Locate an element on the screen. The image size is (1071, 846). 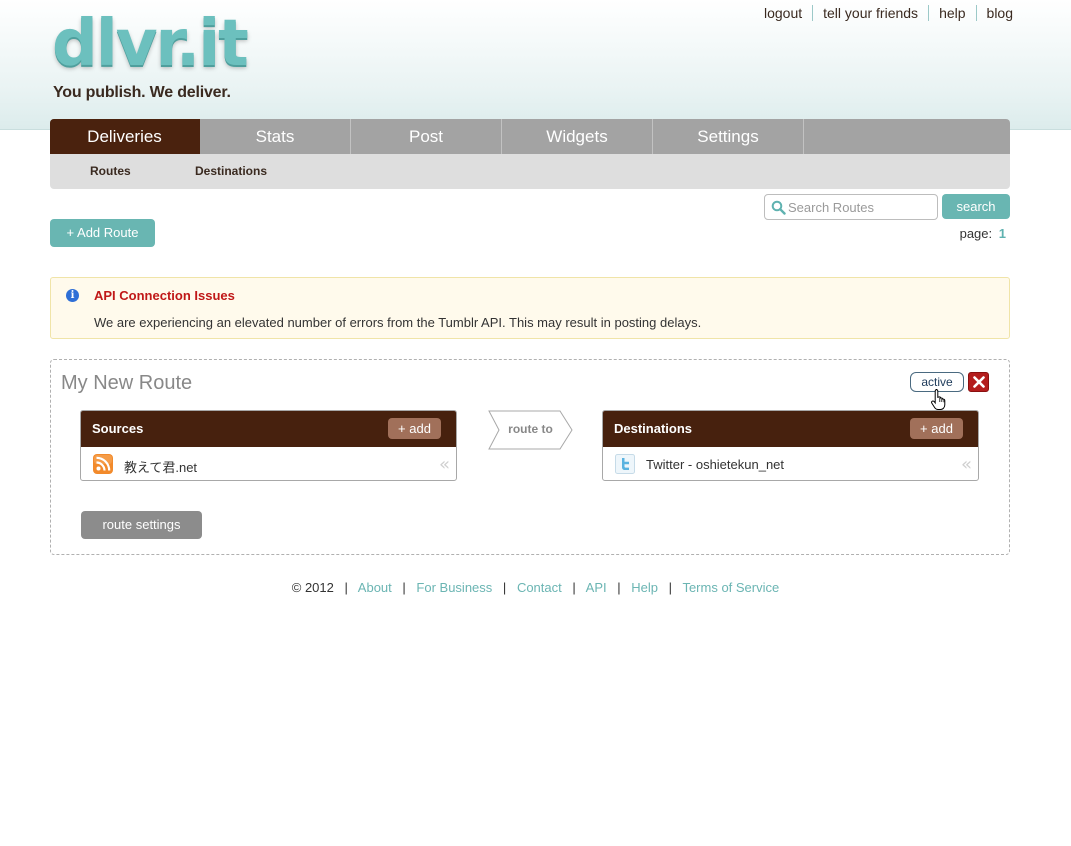
pager-current-page: 1 is located at coordinates (1002, 233).